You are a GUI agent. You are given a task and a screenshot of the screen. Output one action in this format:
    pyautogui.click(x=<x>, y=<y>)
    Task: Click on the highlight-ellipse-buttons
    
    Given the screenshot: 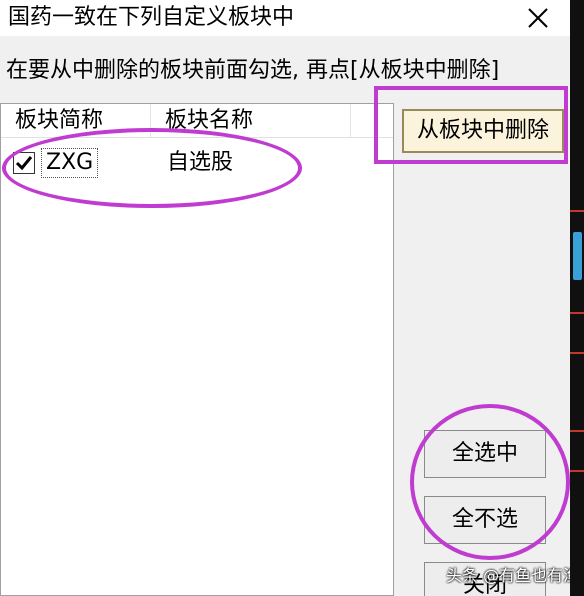 What is the action you would take?
    pyautogui.click(x=490, y=482)
    